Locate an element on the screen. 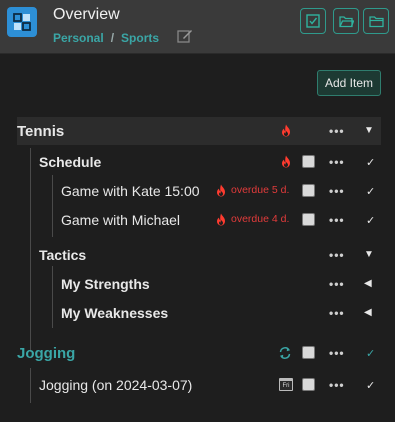  folder-icon is located at coordinates (376, 21).